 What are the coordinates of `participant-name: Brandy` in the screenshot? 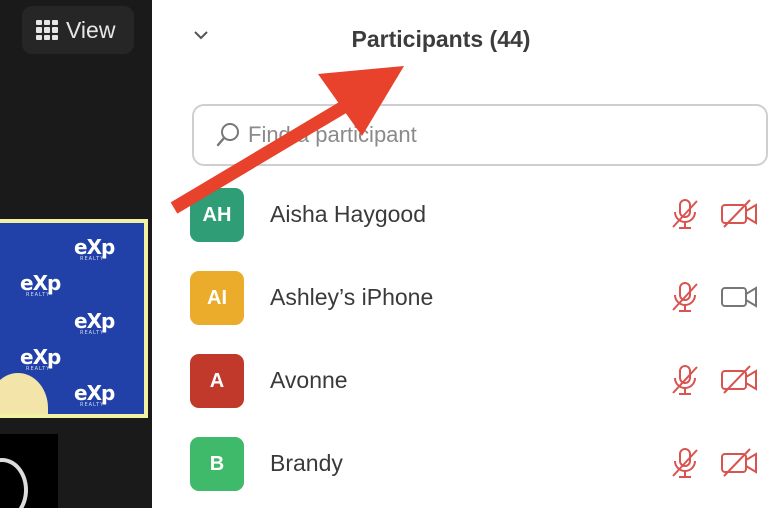 It's located at (306, 463).